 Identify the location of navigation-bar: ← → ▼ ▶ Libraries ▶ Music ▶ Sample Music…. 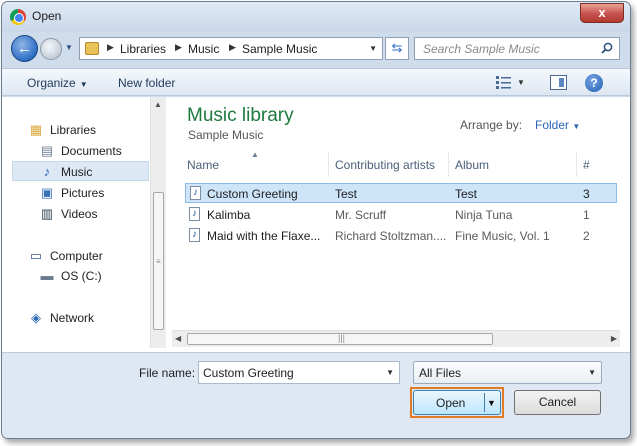
(316, 49).